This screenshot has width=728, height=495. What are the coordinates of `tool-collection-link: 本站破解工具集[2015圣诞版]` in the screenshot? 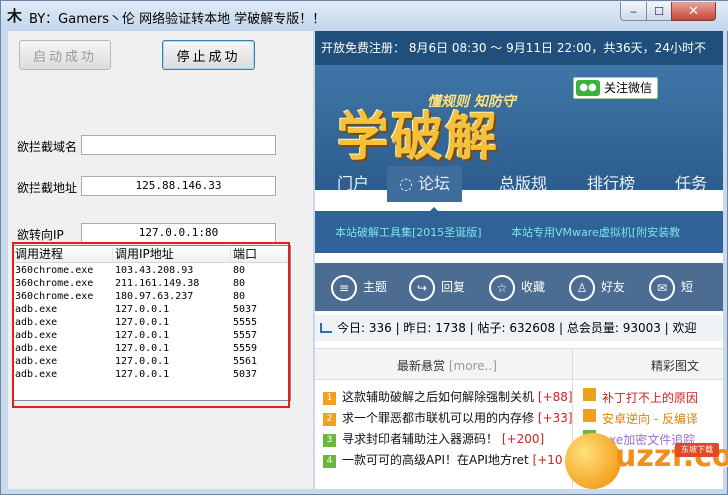 It's located at (408, 232).